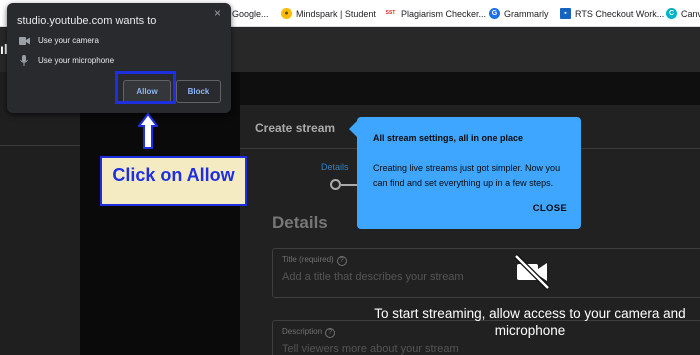  I want to click on camera-off-icon, so click(532, 272).